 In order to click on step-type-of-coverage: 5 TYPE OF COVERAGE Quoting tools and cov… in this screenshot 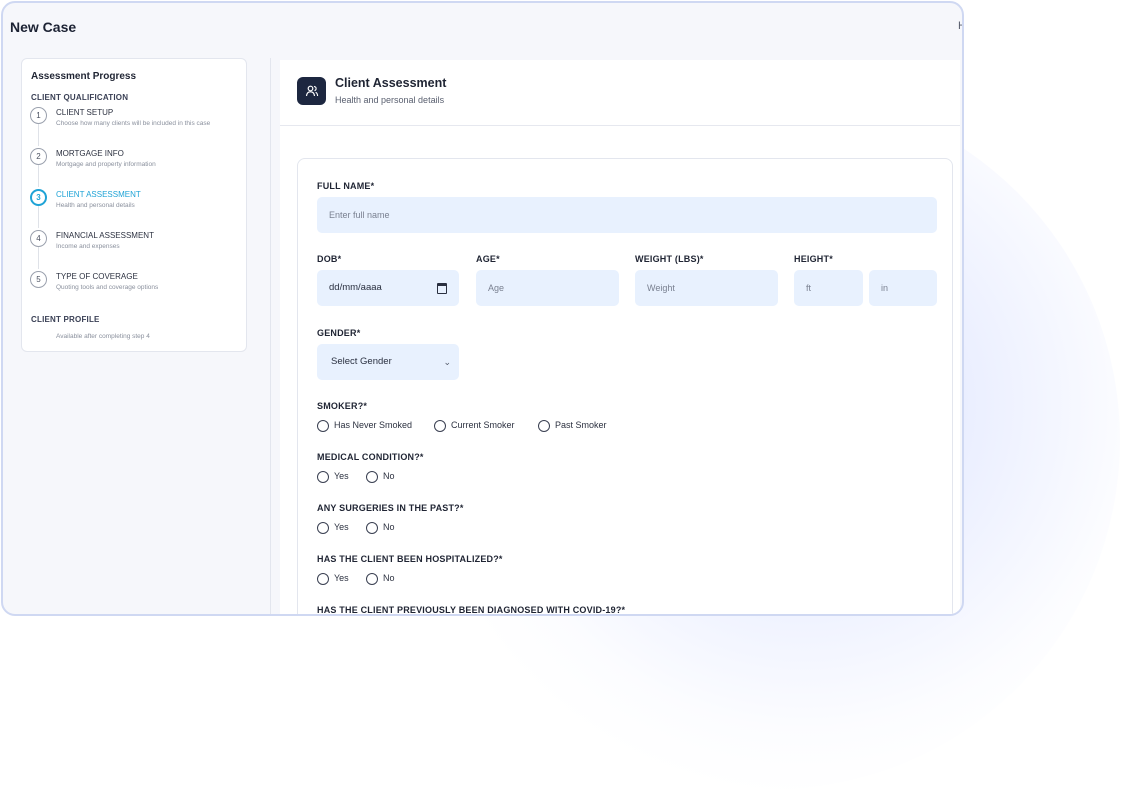, I will do `click(135, 289)`.